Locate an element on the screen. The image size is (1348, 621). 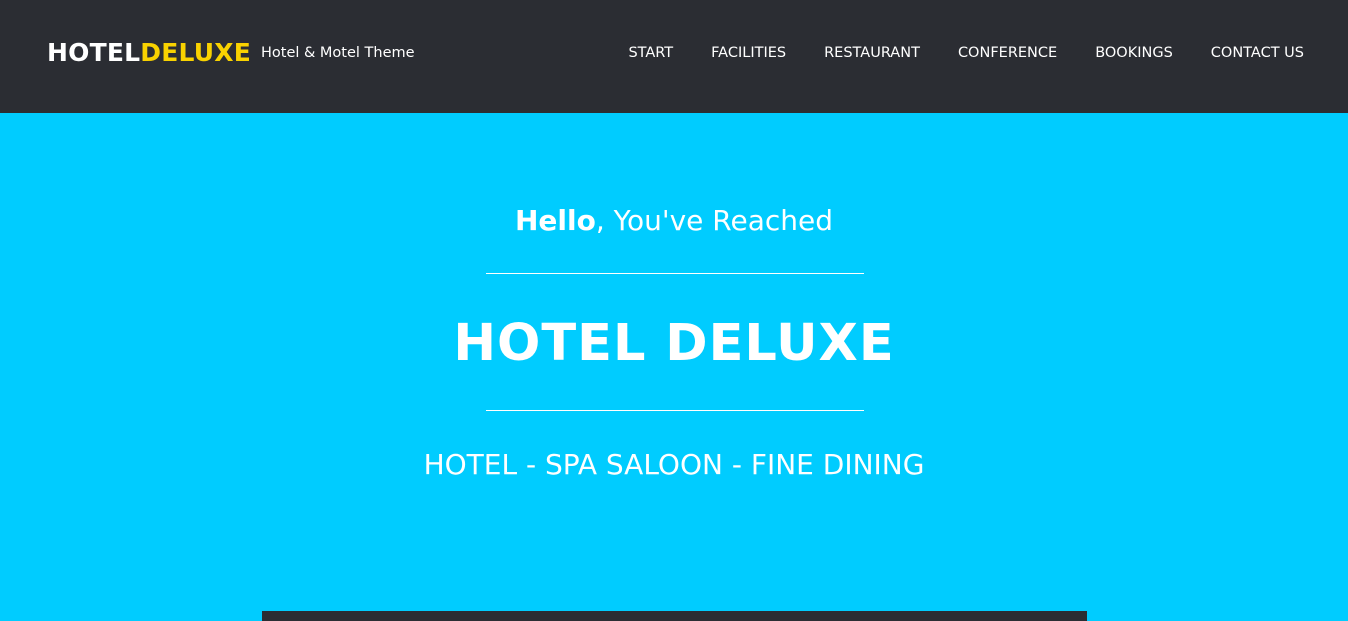
nav-link-conference: CONFERENCE is located at coordinates (1007, 53).